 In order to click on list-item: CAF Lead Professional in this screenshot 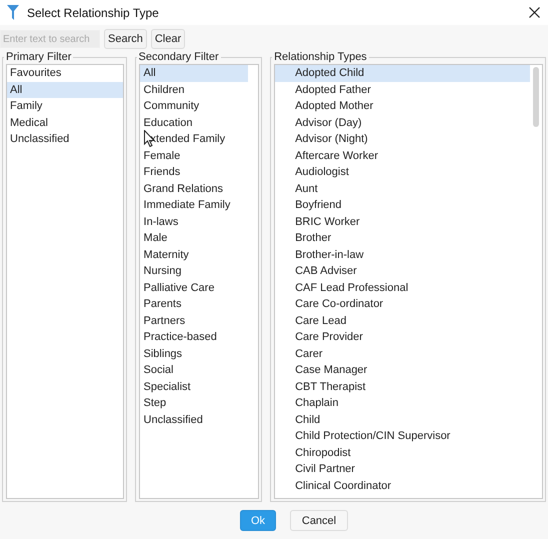, I will do `click(402, 288)`.